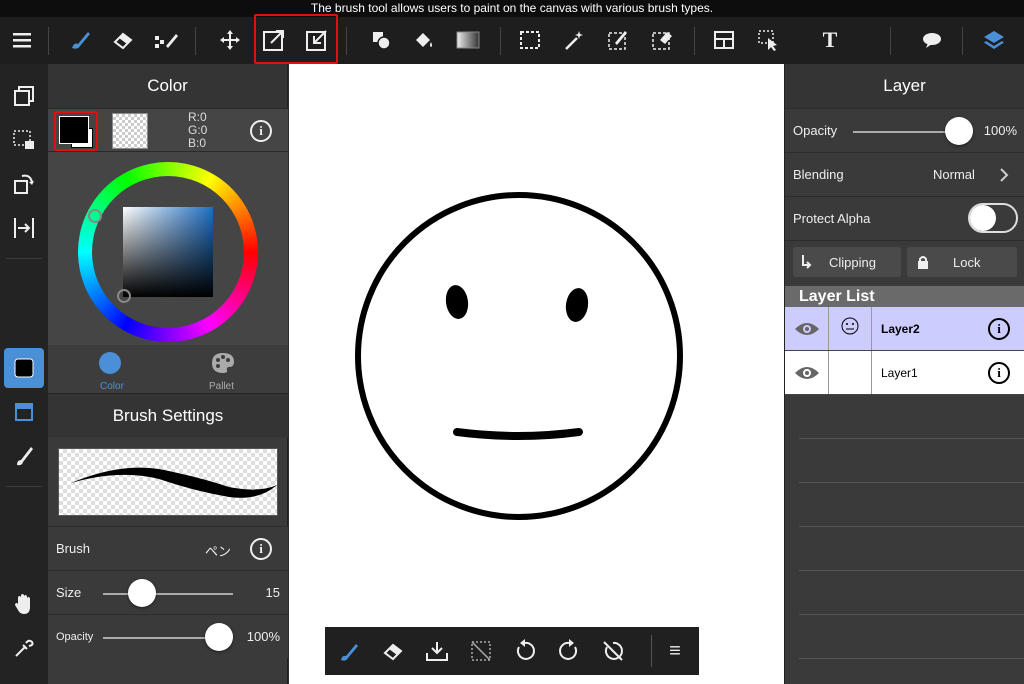 This screenshot has width=1024, height=684. Describe the element at coordinates (569, 651) in the screenshot. I see `redo-button` at that location.